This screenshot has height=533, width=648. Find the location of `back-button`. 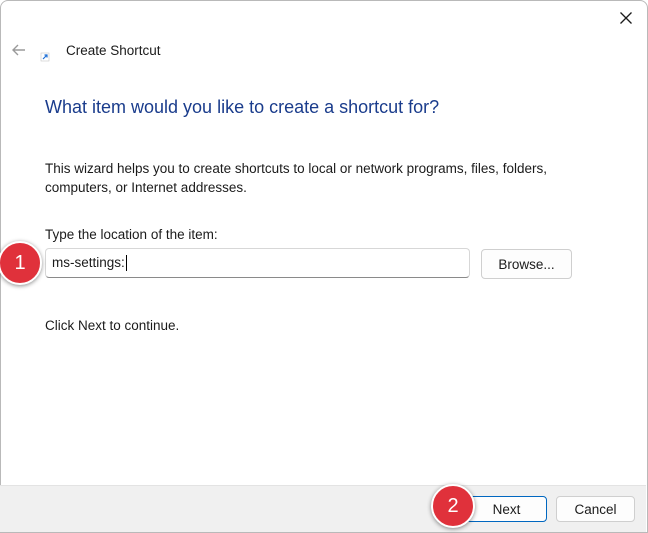

back-button is located at coordinates (19, 50).